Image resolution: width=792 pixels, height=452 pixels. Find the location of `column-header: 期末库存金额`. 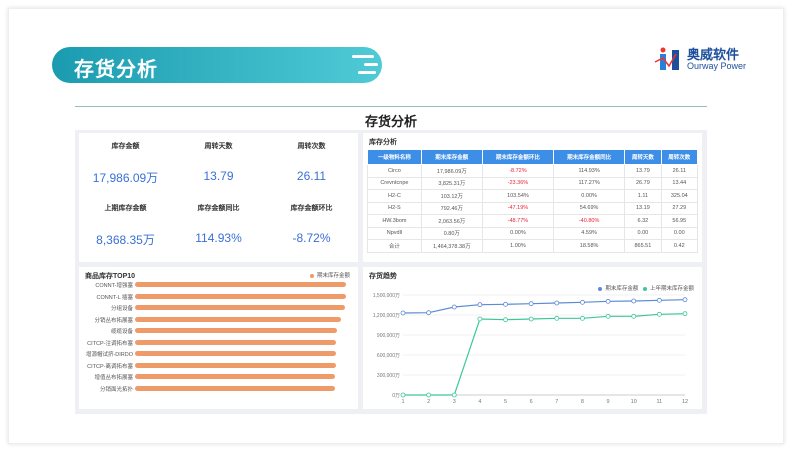

column-header: 期末库存金额 is located at coordinates (451, 157).